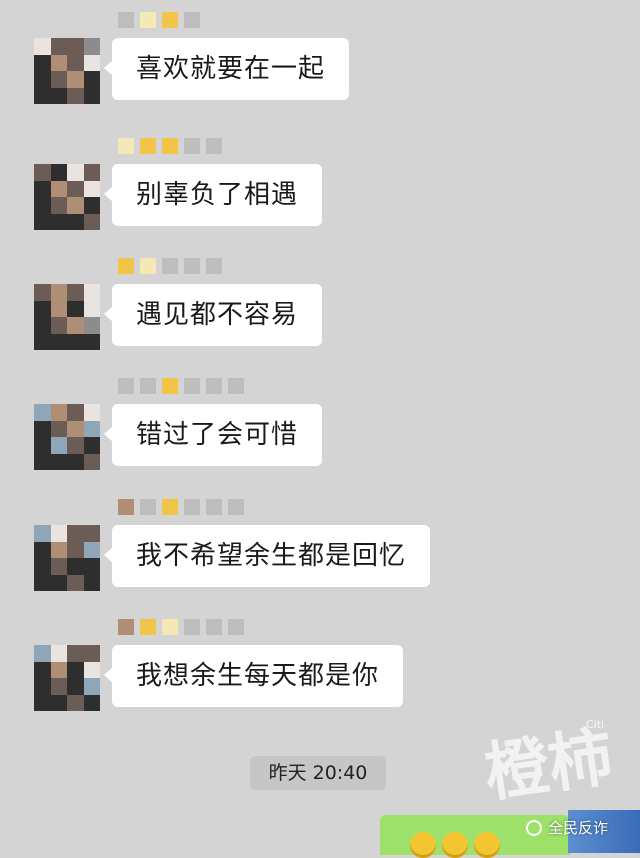 The height and width of the screenshot is (858, 640). What do you see at coordinates (578, 828) in the screenshot?
I see `brand-label: 全民反诈` at bounding box center [578, 828].